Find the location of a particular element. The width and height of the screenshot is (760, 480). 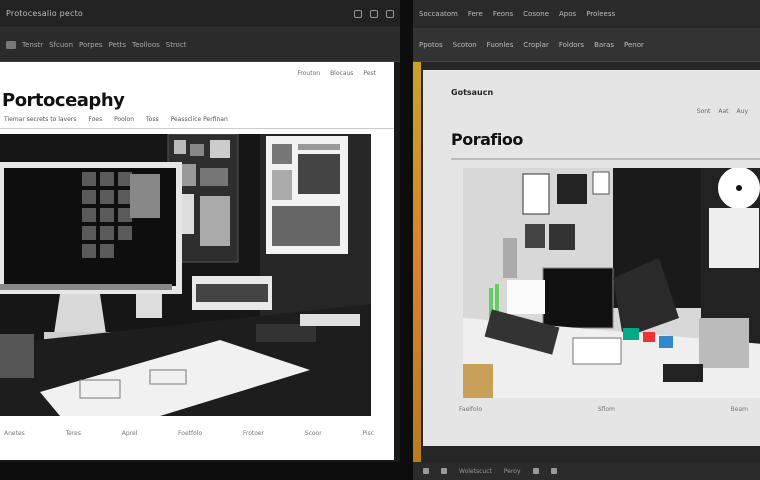

nav-item: Frouton is located at coordinates (308, 73).